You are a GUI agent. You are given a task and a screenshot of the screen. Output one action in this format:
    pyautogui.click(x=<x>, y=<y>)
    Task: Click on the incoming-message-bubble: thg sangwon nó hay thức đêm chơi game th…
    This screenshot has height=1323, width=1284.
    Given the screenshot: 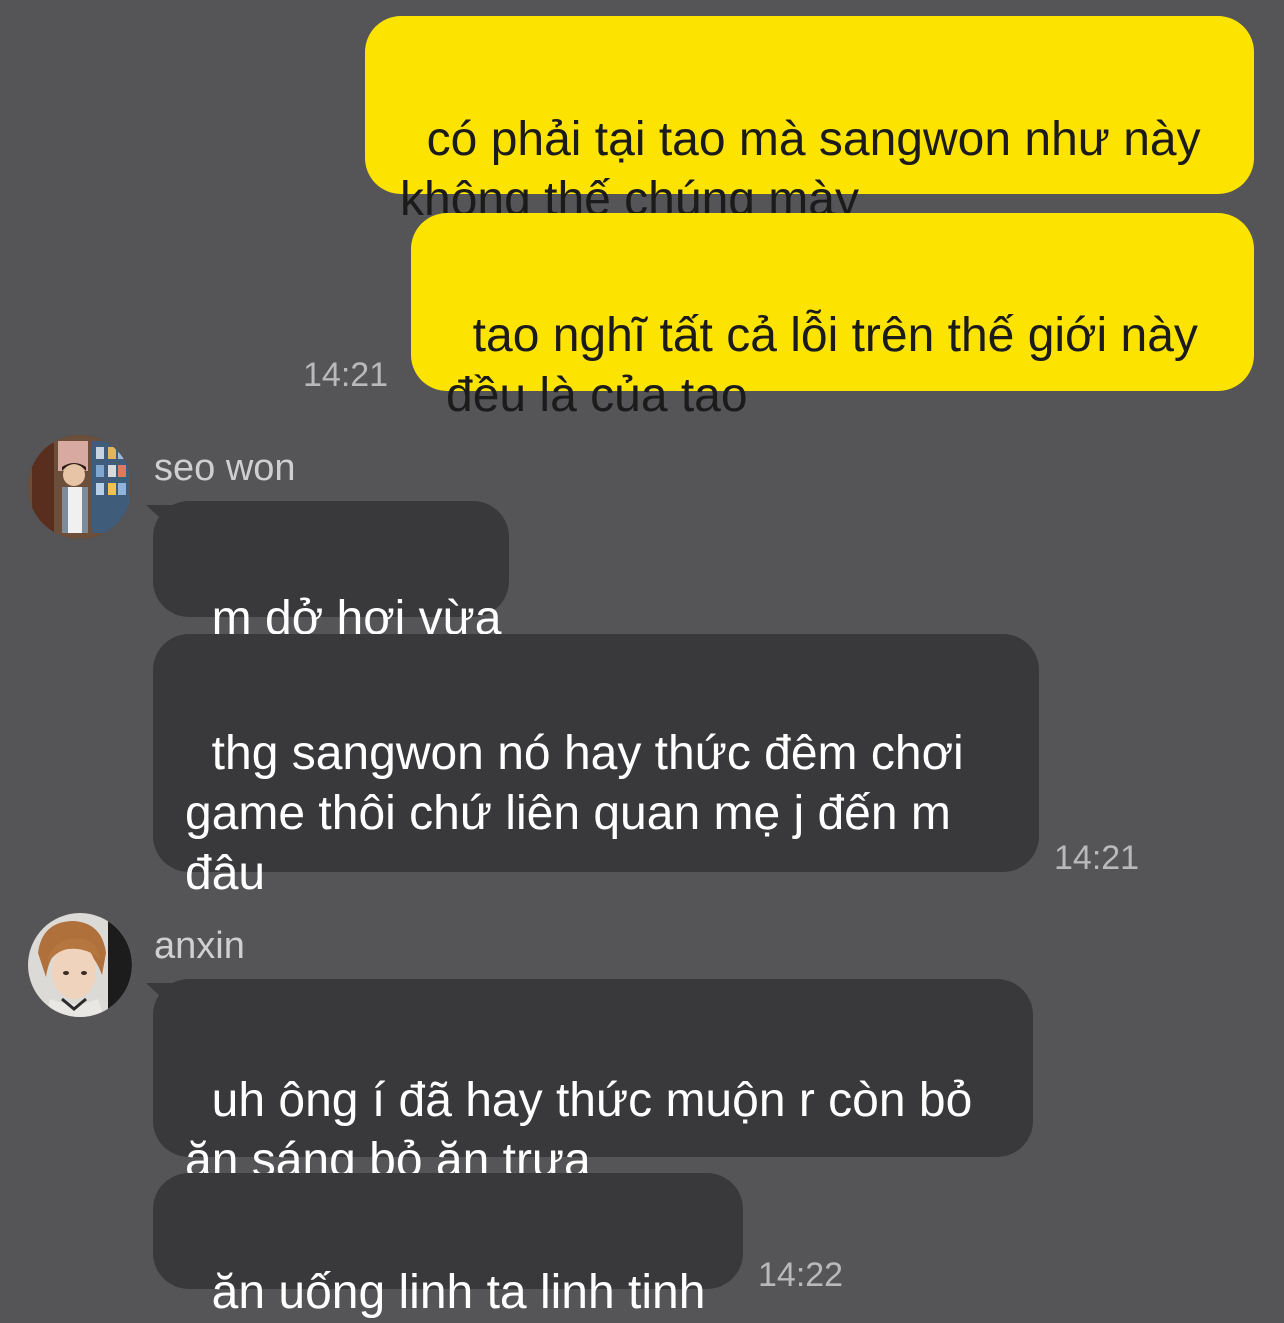 What is the action you would take?
    pyautogui.click(x=596, y=767)
    